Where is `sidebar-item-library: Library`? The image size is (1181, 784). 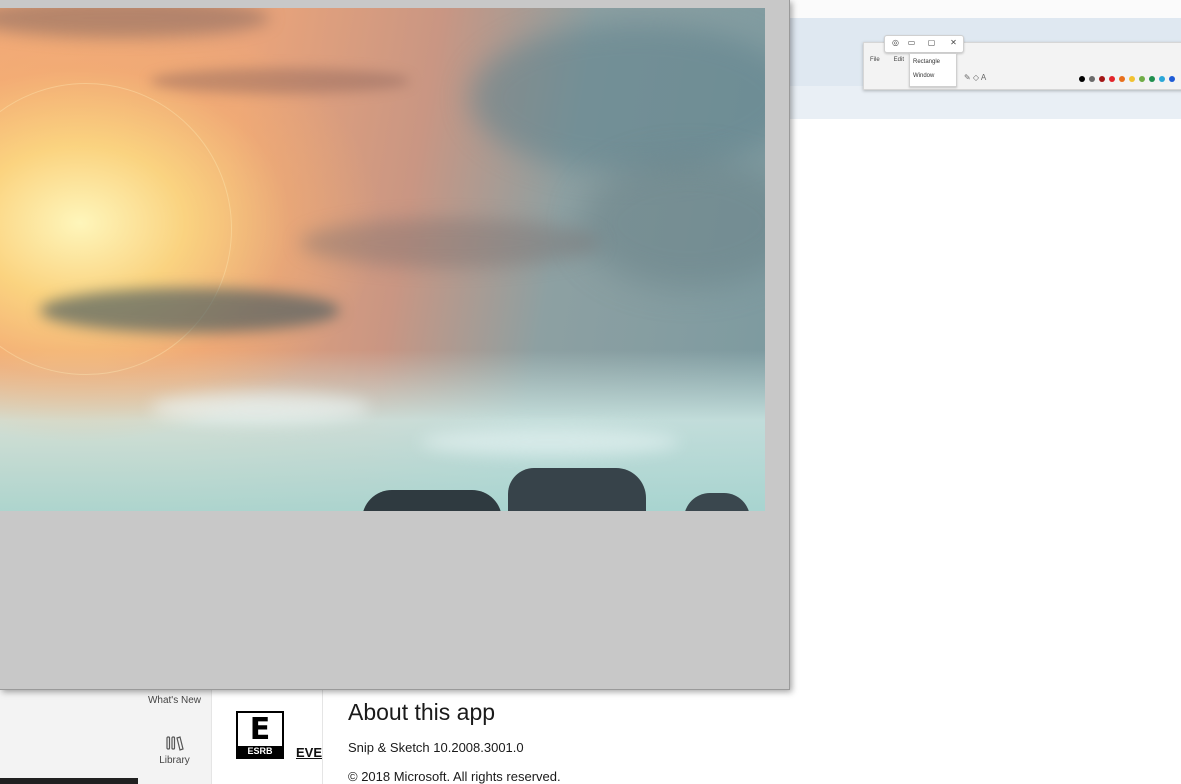 sidebar-item-library: Library is located at coordinates (174, 750).